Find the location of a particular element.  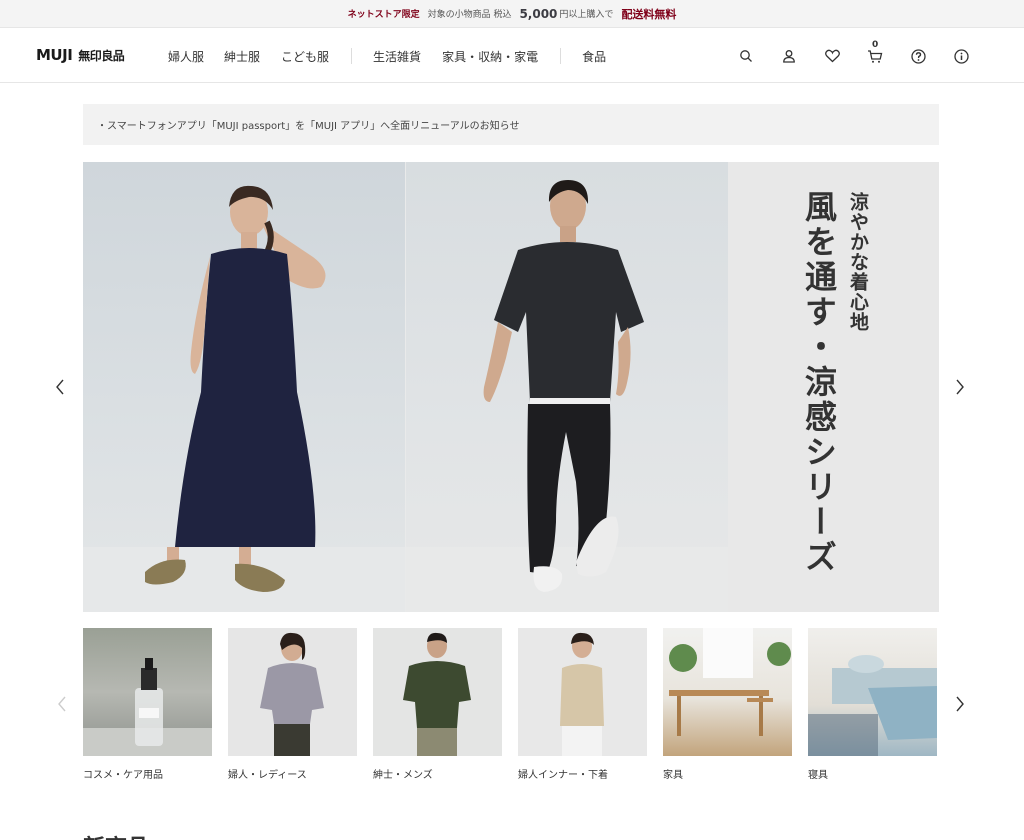

nav-item-womens: 婦人服 is located at coordinates (186, 56).